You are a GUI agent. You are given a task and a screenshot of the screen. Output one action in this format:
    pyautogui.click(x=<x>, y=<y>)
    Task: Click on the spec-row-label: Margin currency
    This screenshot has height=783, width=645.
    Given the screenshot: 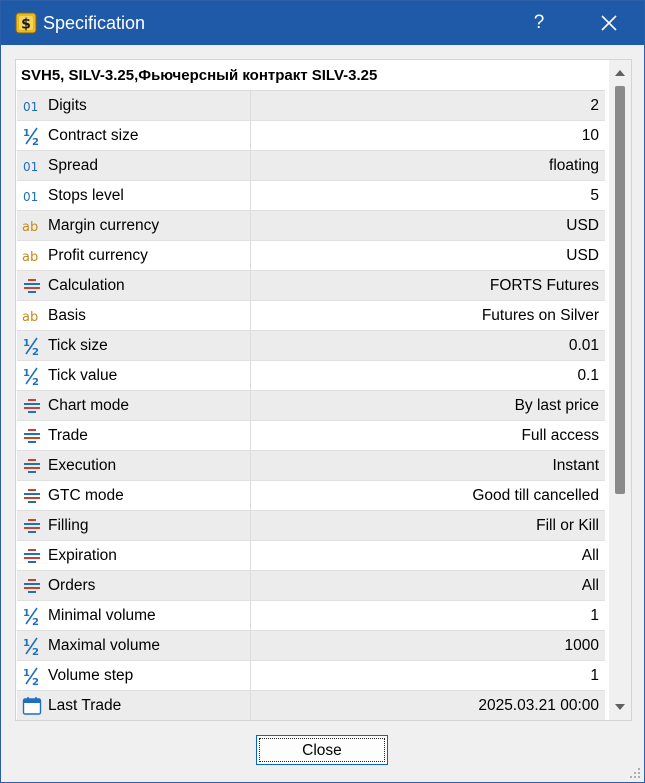 What is the action you would take?
    pyautogui.click(x=104, y=225)
    